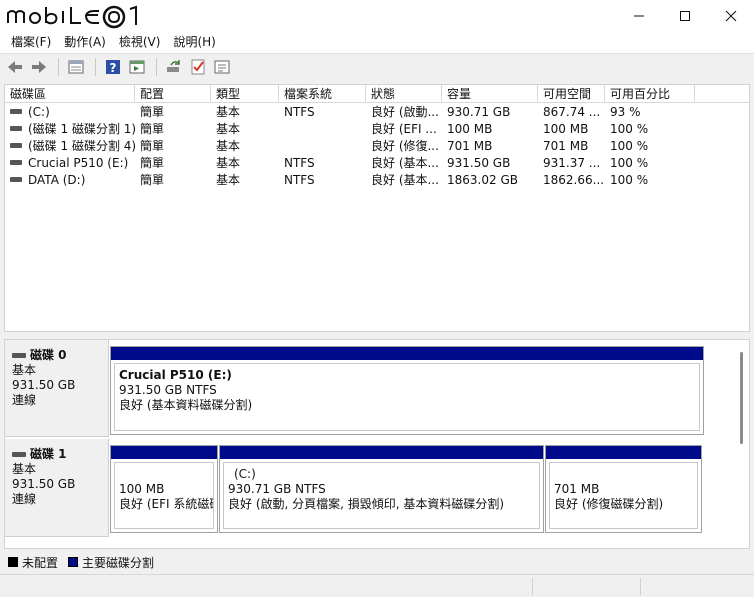 The image size is (754, 597). What do you see at coordinates (404, 94) in the screenshot?
I see `column-status: 狀態` at bounding box center [404, 94].